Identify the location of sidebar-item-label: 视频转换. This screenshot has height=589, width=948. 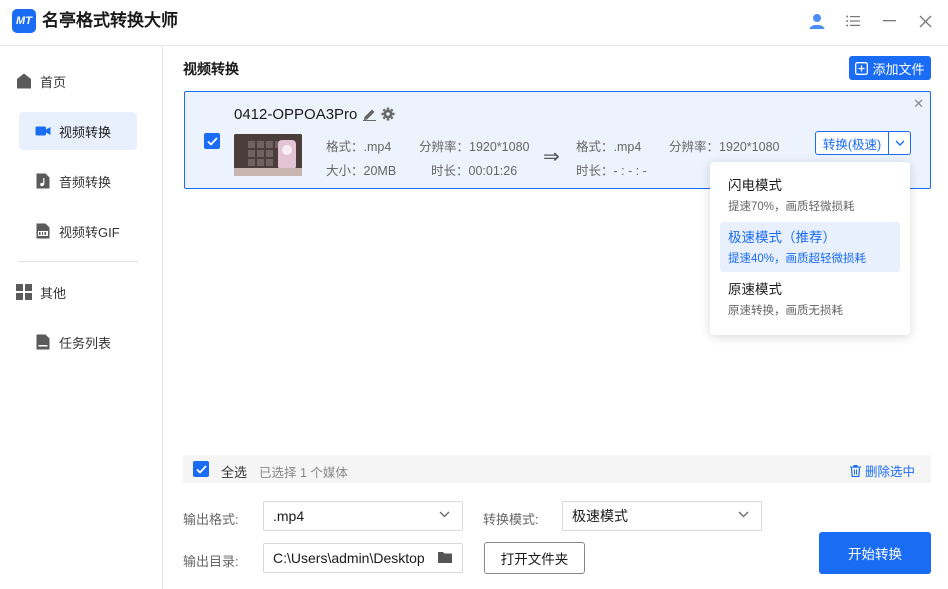
(85, 132).